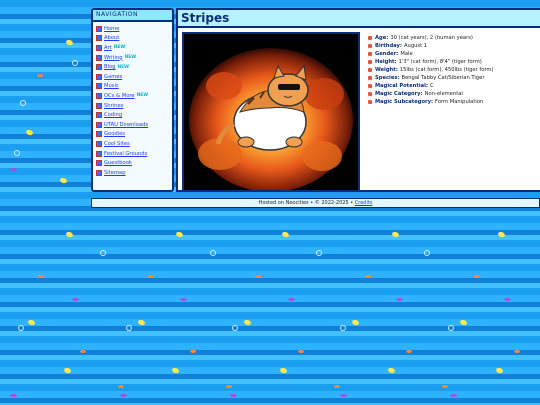 The width and height of the screenshot is (540, 405). What do you see at coordinates (271, 112) in the screenshot?
I see `character-image` at bounding box center [271, 112].